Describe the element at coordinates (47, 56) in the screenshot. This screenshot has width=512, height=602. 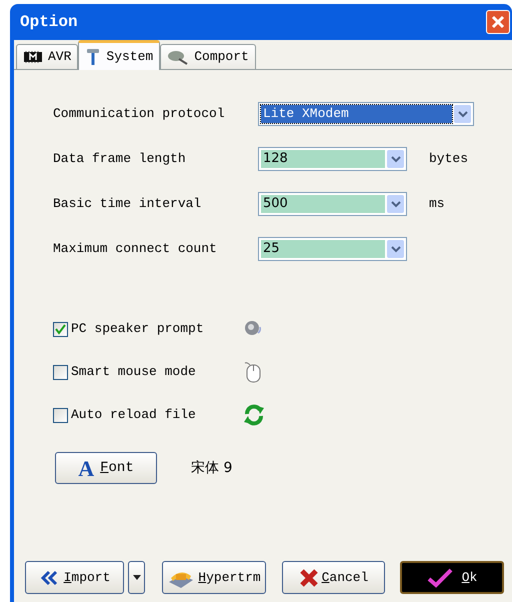
I see `tab: AVR` at that location.